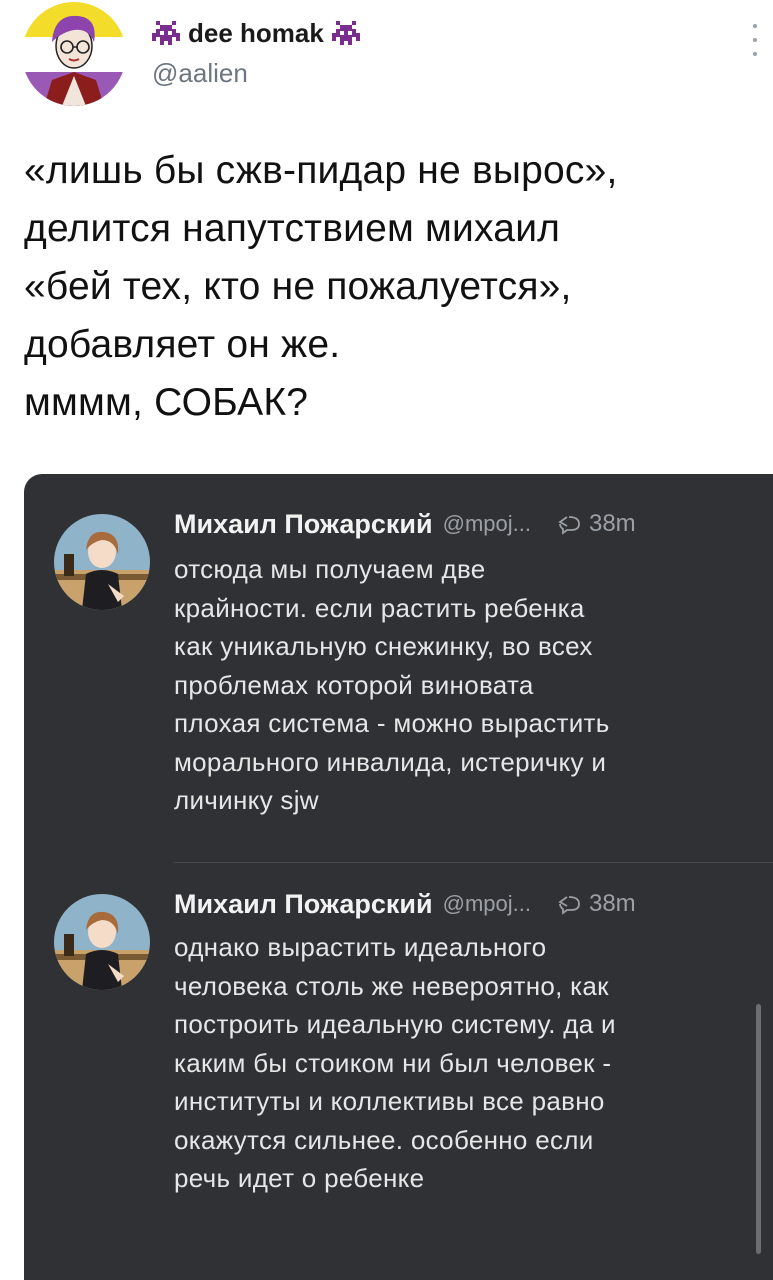  What do you see at coordinates (389, 1101) in the screenshot?
I see `reply-line: институты и коллективы все равно` at bounding box center [389, 1101].